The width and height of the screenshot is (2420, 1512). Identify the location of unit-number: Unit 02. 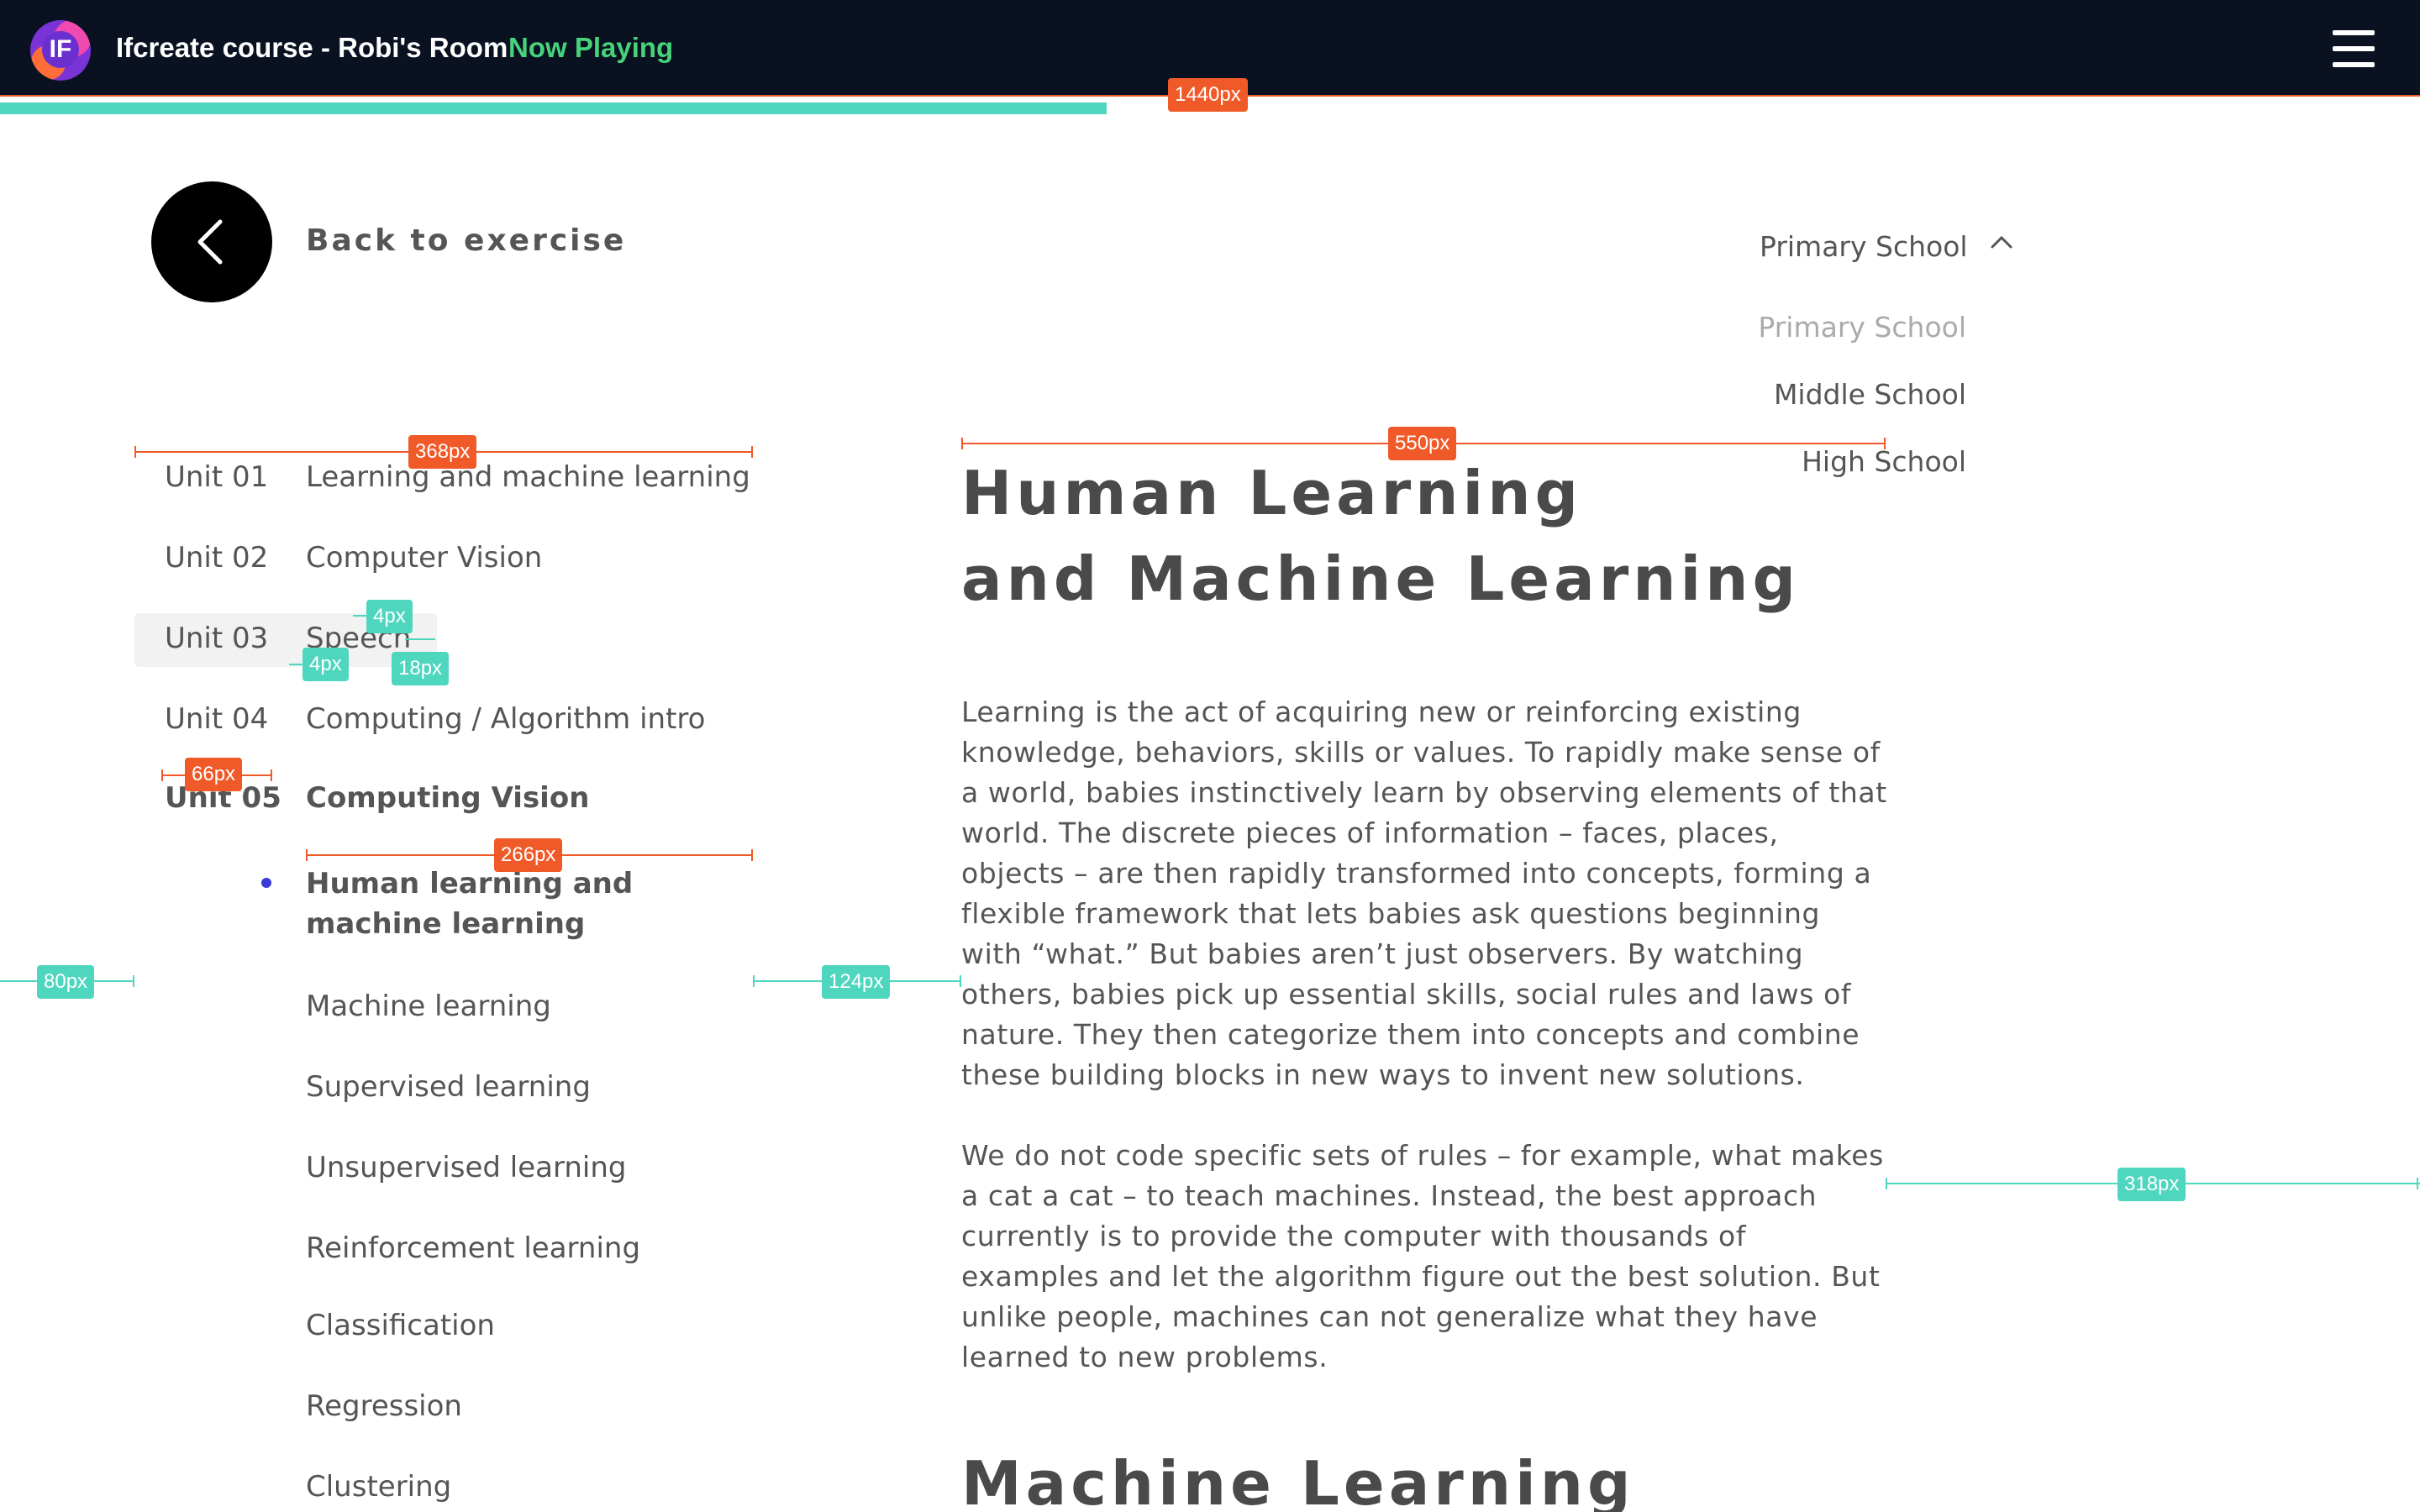
(217, 558).